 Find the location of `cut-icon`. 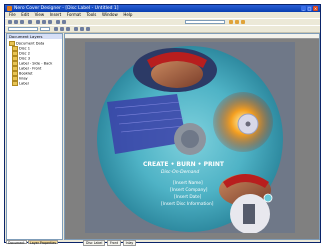

cut-icon is located at coordinates (38, 22).